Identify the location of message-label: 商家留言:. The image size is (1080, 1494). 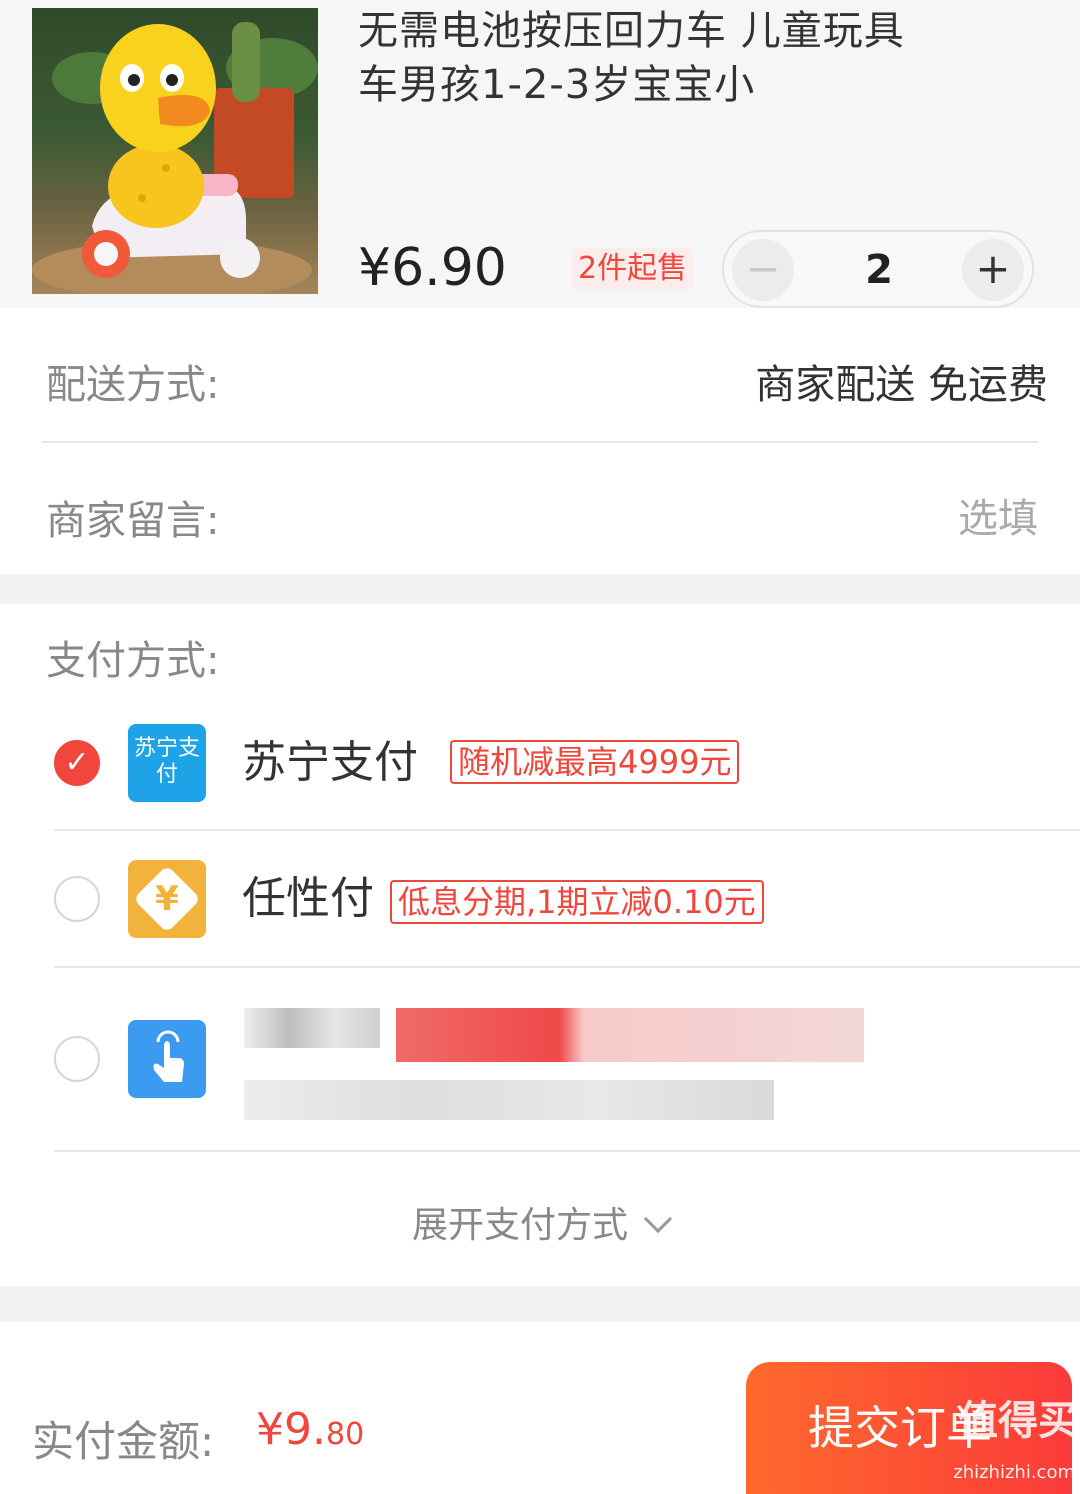
(133, 521).